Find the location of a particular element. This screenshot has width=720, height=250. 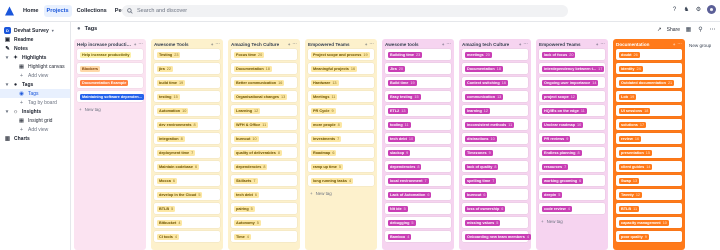

tag-card: Testing 23 is located at coordinates (187, 54).